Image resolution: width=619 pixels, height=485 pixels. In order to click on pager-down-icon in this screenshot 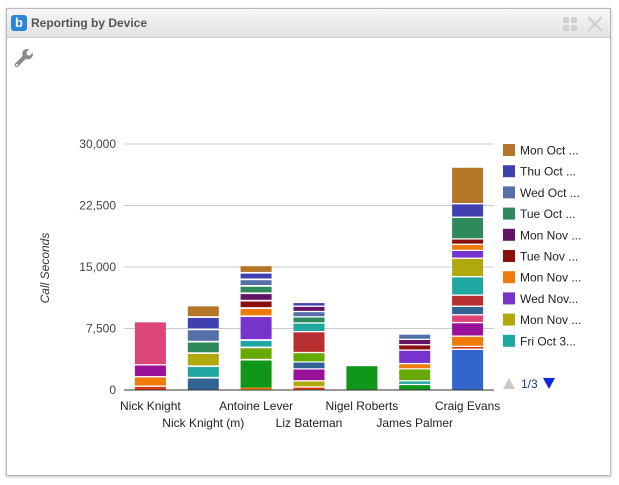, I will do `click(549, 383)`.